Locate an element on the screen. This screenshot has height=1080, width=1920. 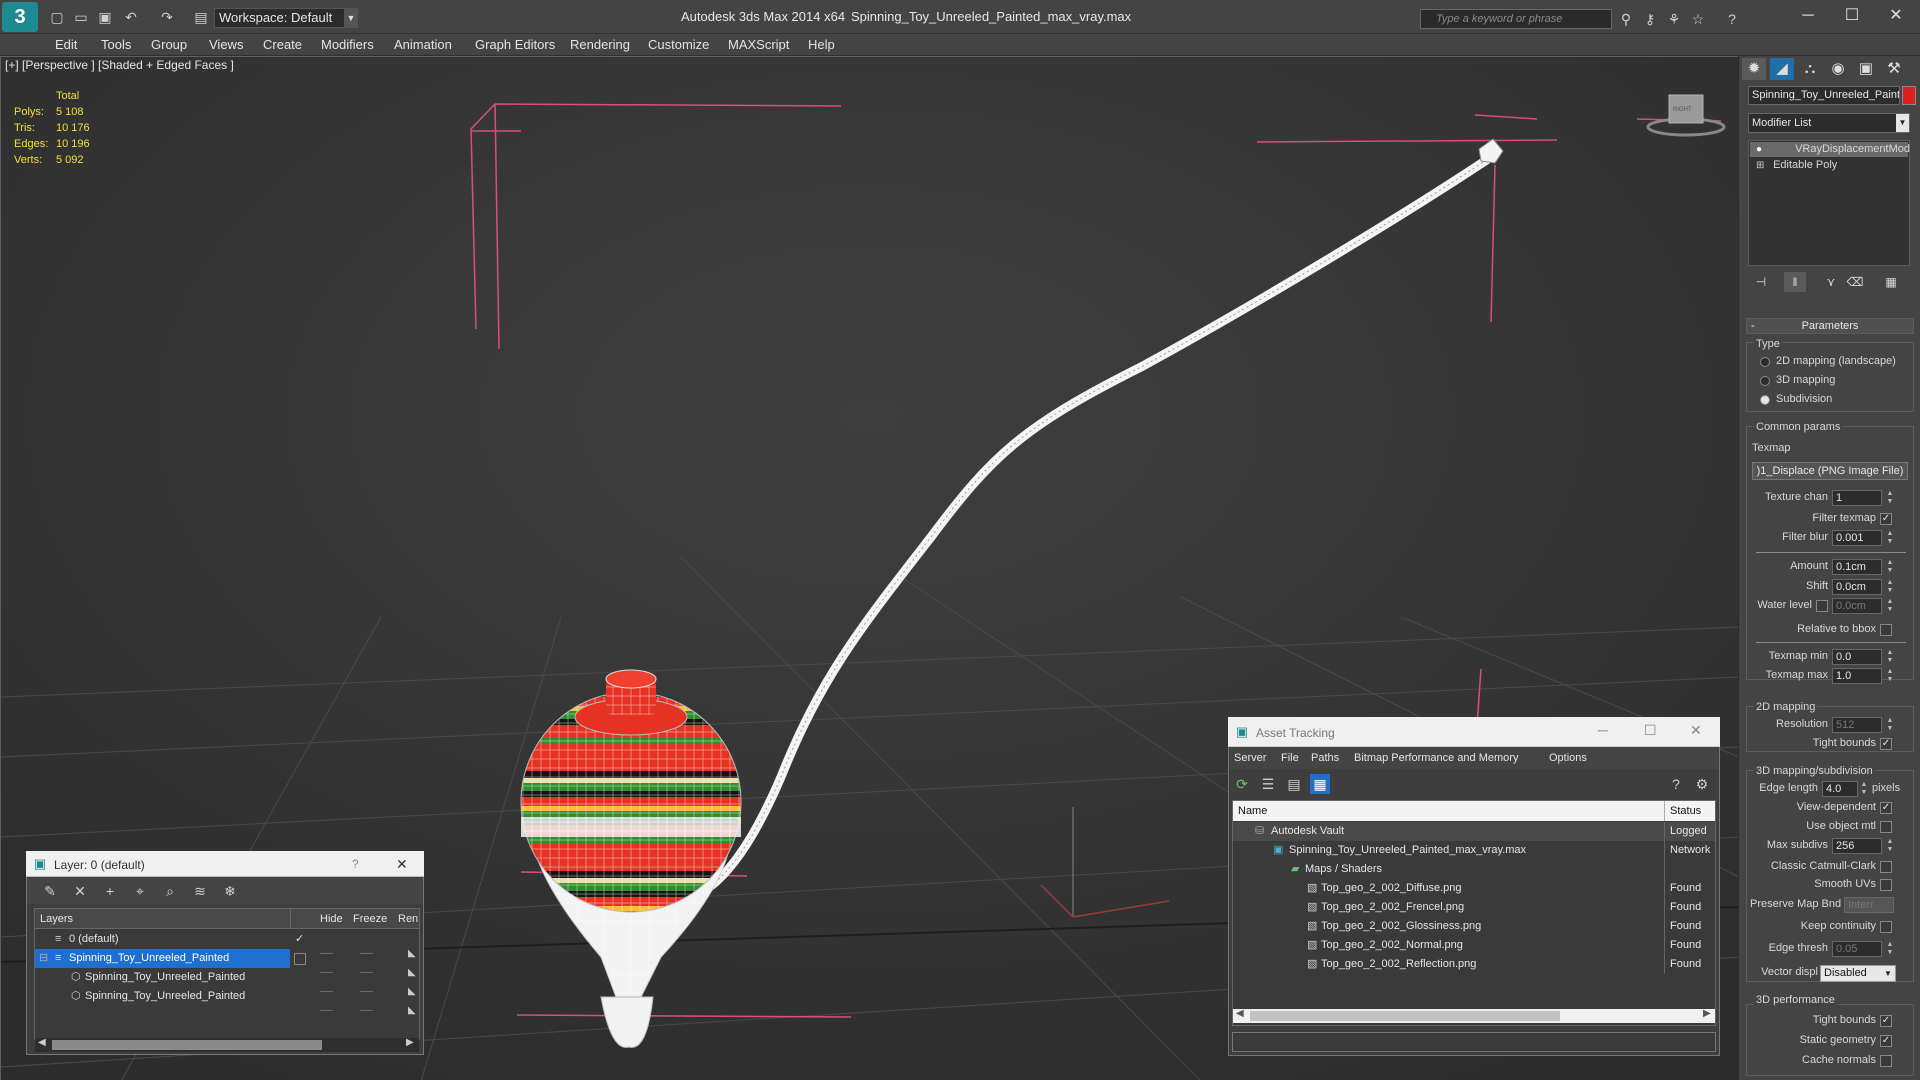
minimize-icon: ─ is located at coordinates (1808, 16).